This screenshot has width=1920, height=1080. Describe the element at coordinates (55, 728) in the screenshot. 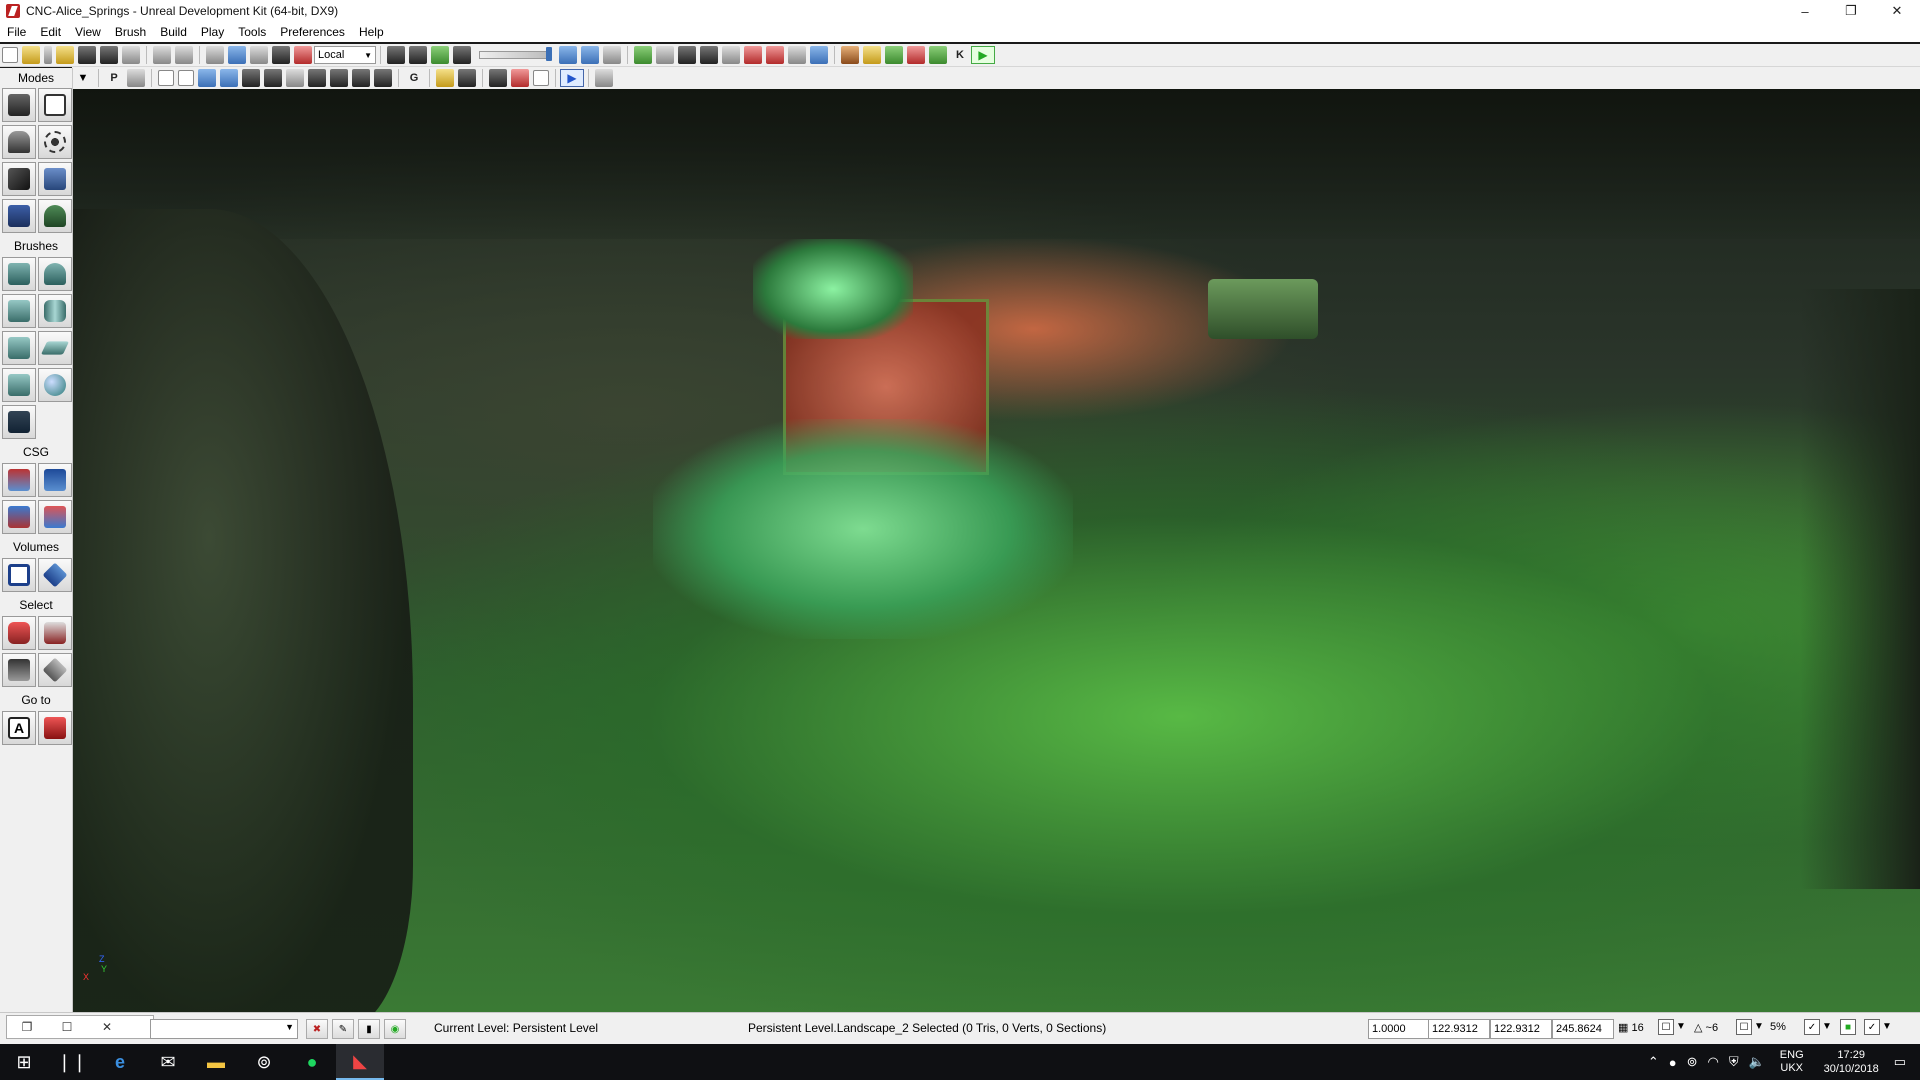

I see `goto-builder-brush-button` at that location.